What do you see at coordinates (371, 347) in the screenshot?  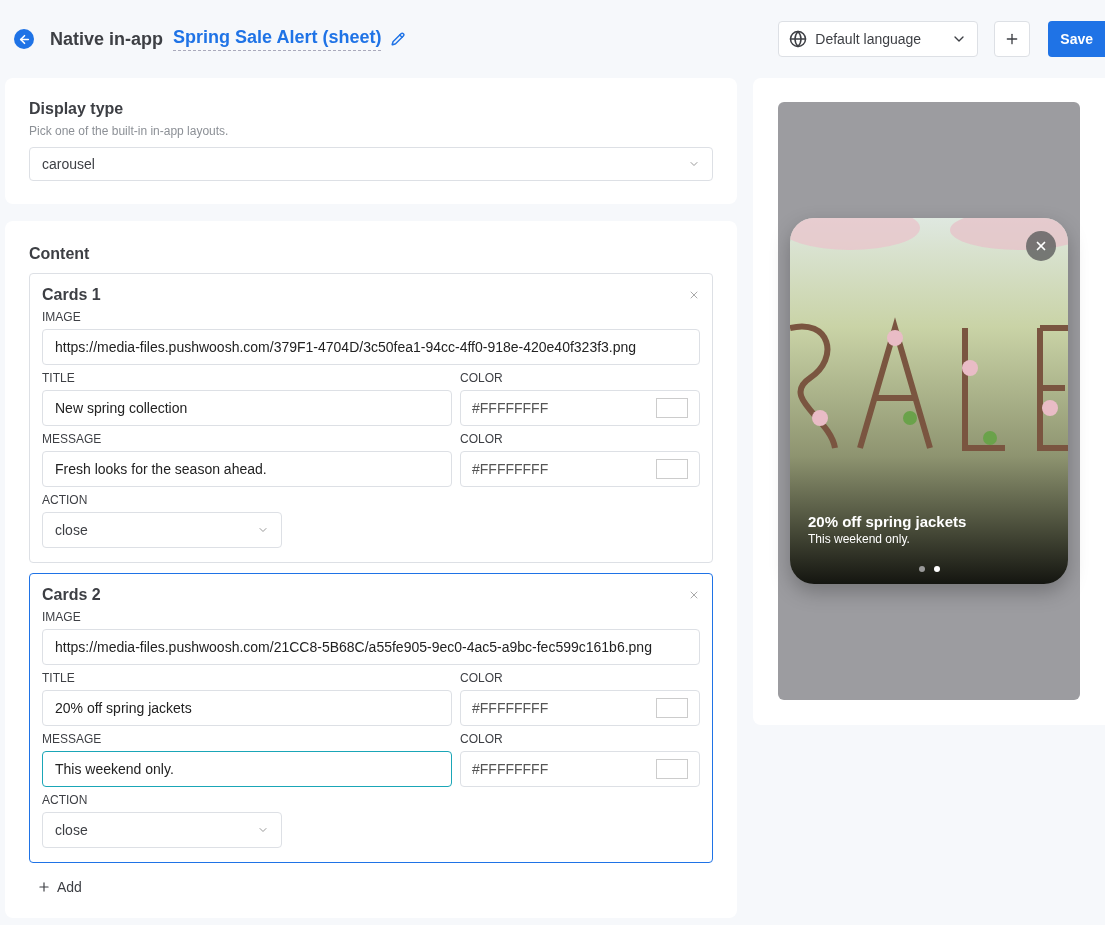 I see `image-url-field: https://media-files.pushwoosh.com/379F1-4704D/3c50fea1-94cc-4ff0-918e-420e40f323f3.png` at bounding box center [371, 347].